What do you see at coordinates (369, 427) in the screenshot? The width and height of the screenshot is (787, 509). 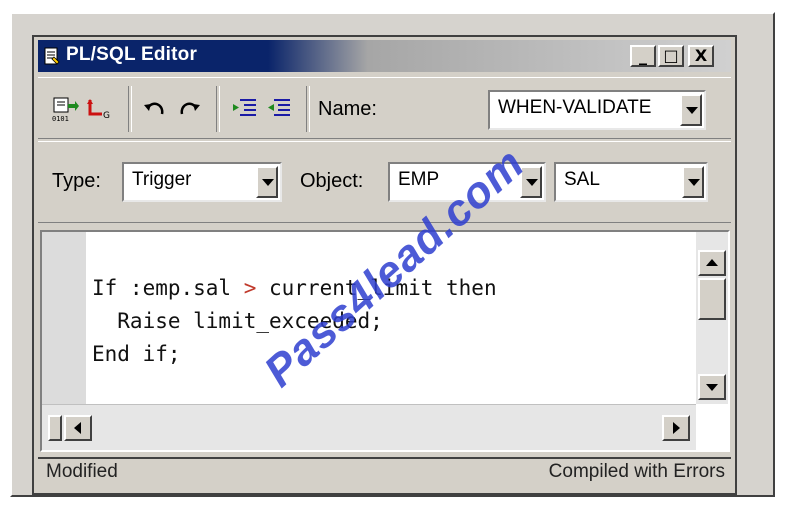 I see `horizontal-scrollbar` at bounding box center [369, 427].